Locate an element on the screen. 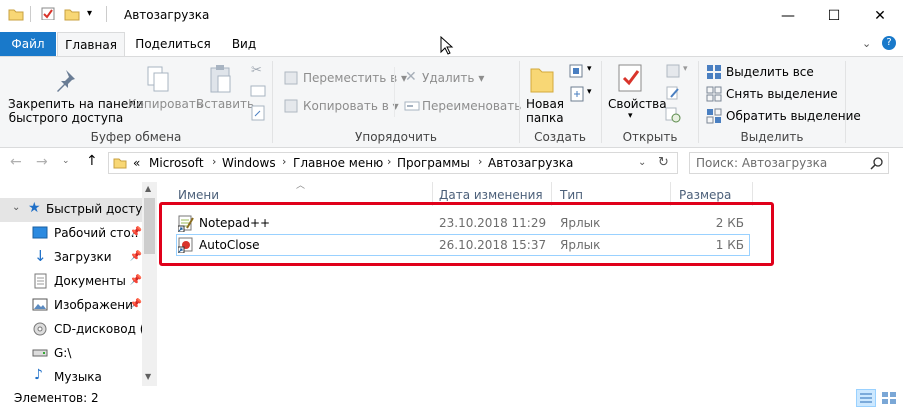 The width and height of the screenshot is (903, 410). pin-icon is located at coordinates (66, 81).